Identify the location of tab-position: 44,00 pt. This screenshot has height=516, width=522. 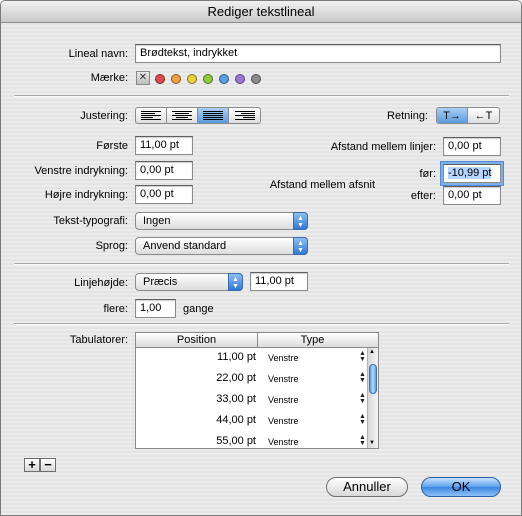
(236, 420).